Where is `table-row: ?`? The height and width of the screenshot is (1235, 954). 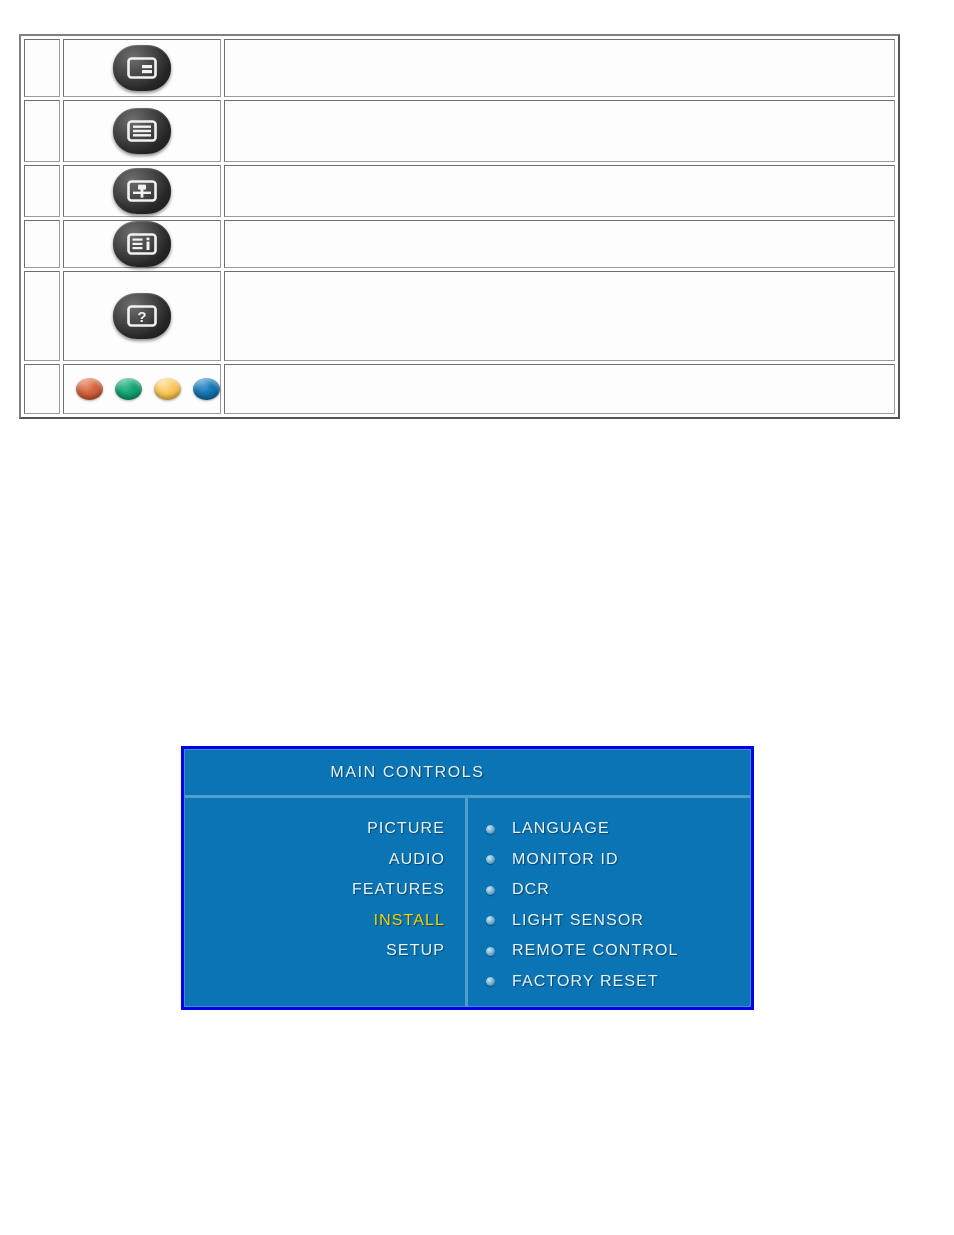
table-row: ? is located at coordinates (459, 316).